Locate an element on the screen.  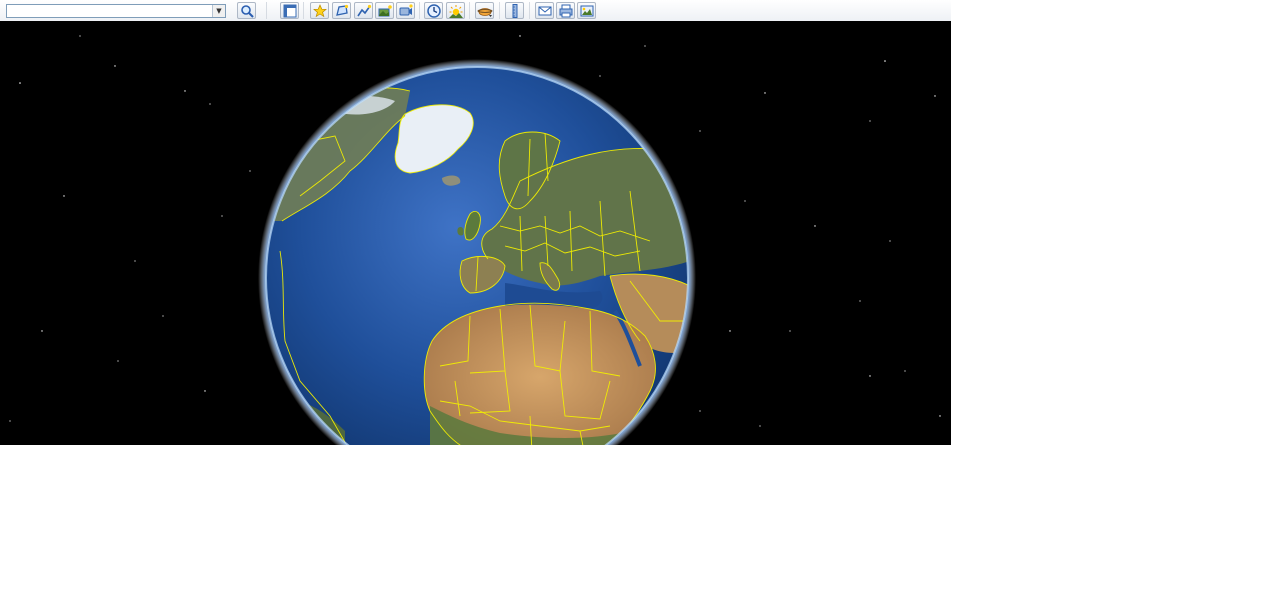
historical-imagery-button is located at coordinates (433, 10).